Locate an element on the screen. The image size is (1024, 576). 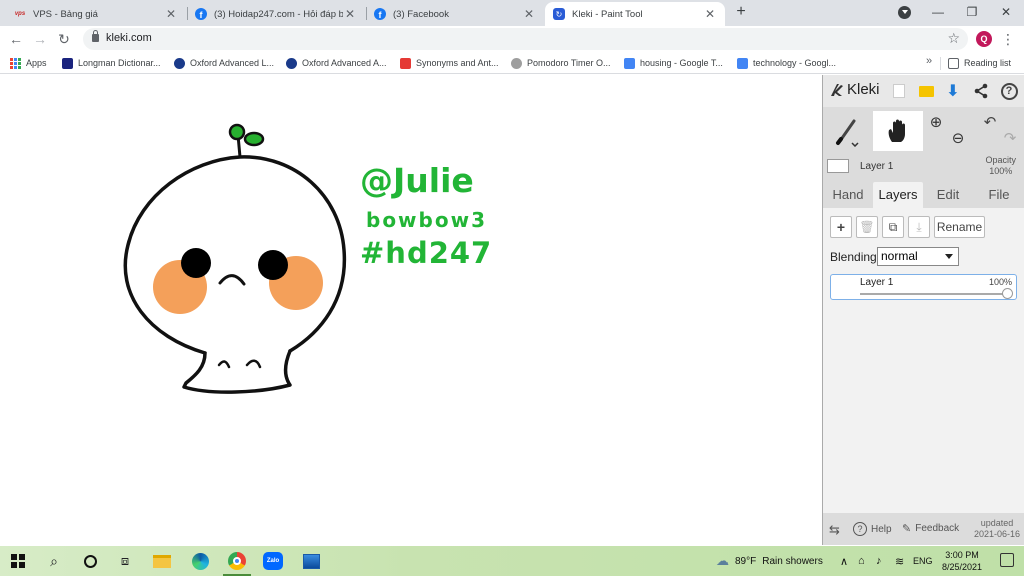
restore-button: ❐ is located at coordinates (972, 13).